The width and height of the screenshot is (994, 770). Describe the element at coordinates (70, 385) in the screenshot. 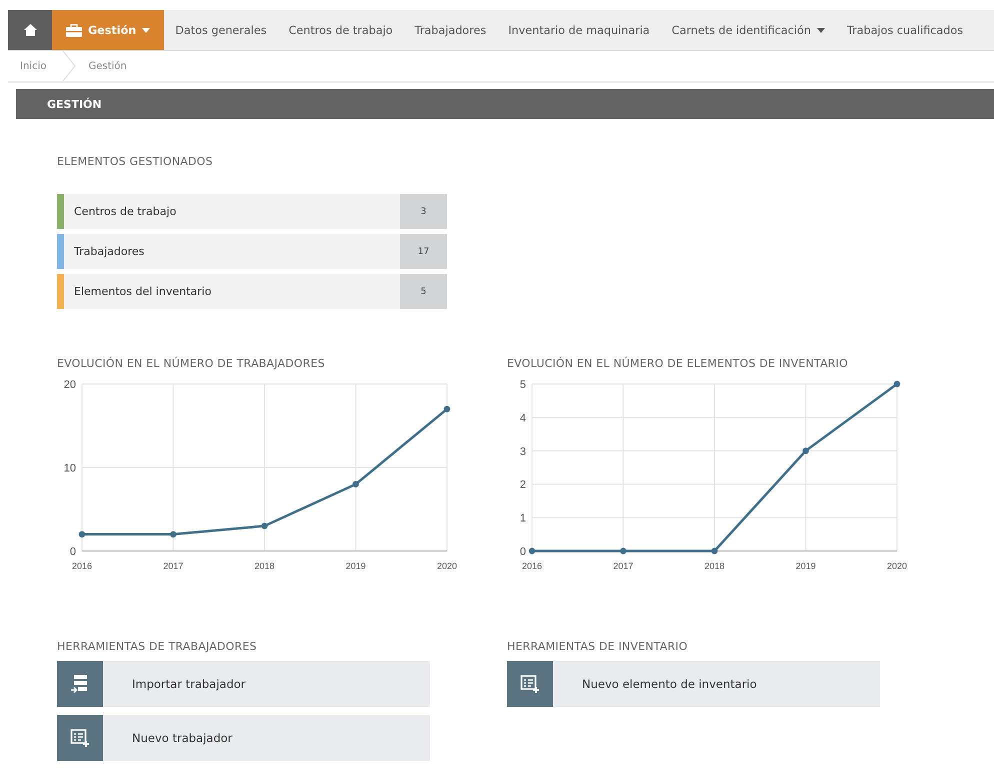

I see `y-tick-label: 20` at that location.